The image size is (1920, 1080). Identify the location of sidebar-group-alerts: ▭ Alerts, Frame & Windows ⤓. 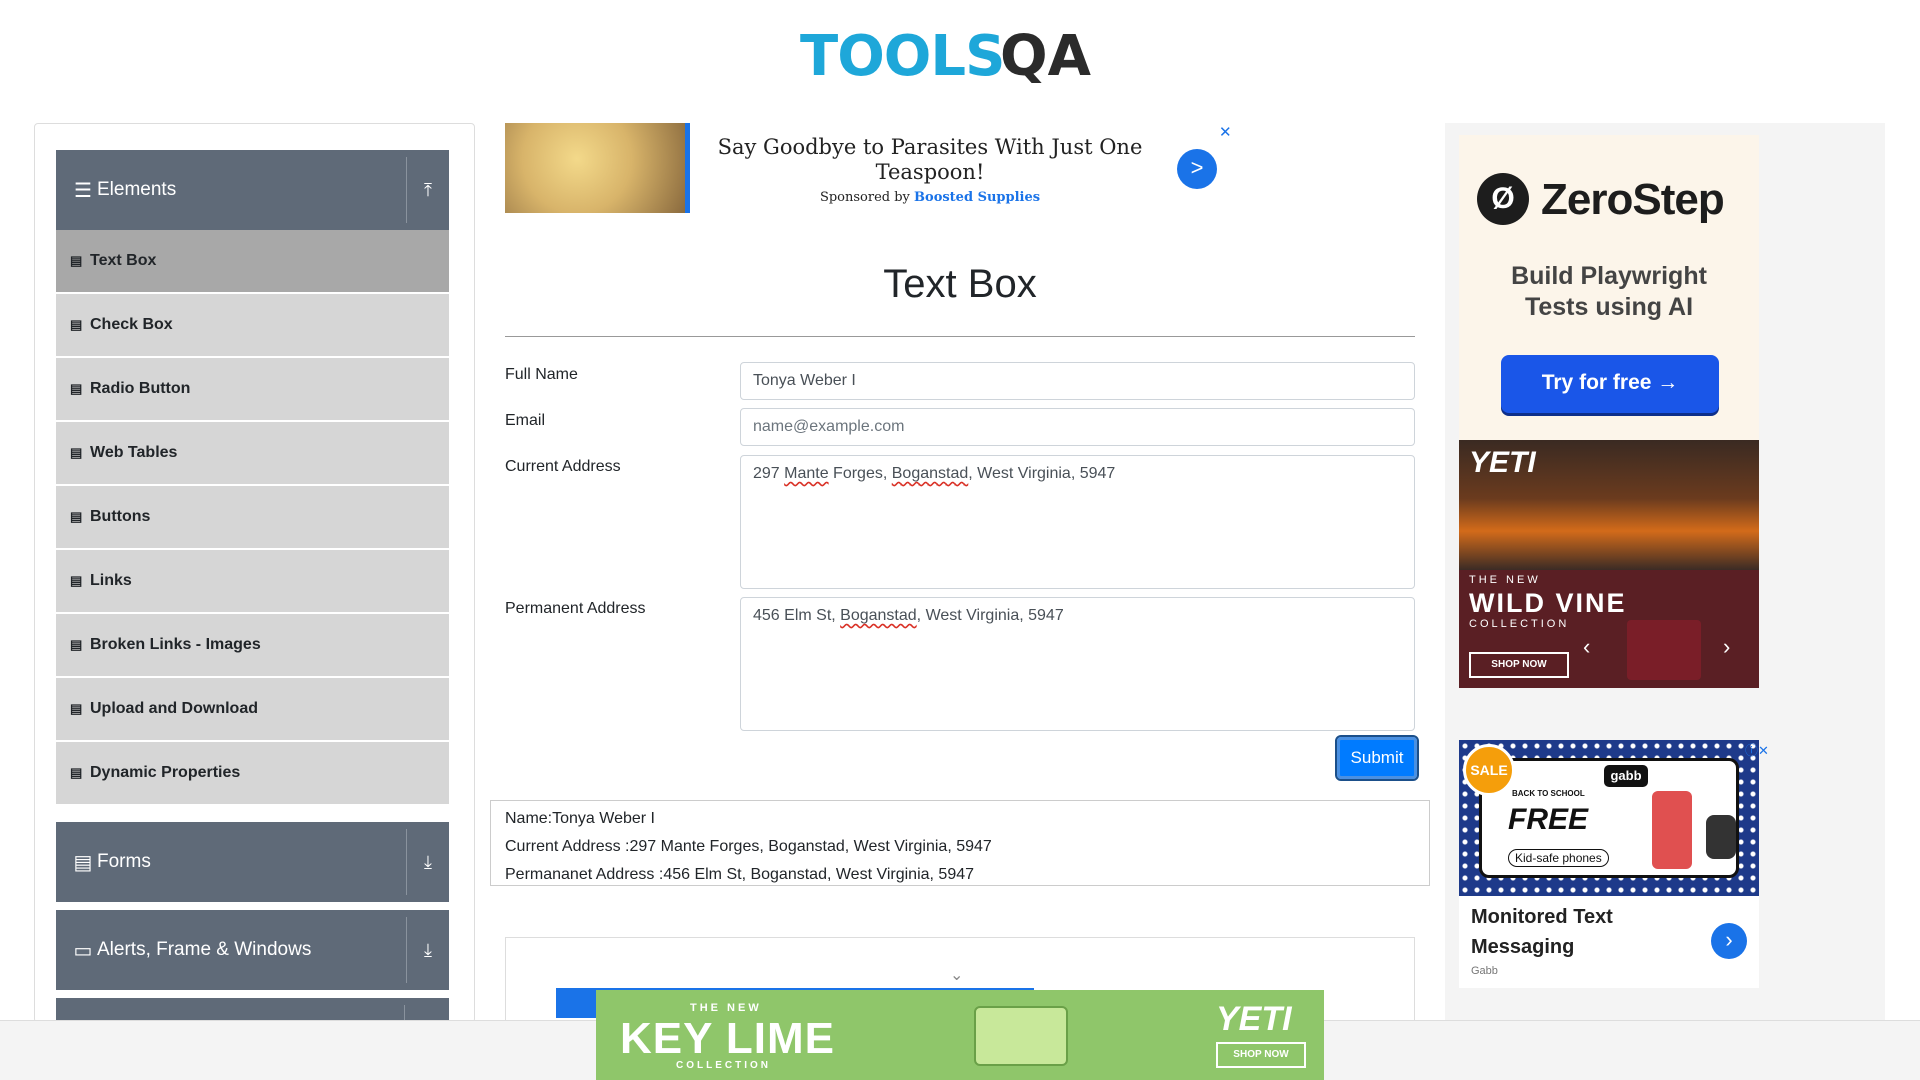
(252, 950).